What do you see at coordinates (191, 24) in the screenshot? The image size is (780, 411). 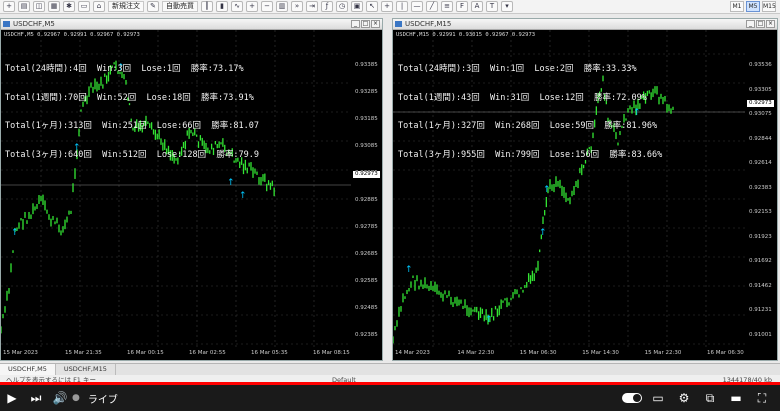 I see `chart-window-titlebar: USDCHF,M5 _ □ ×` at bounding box center [191, 24].